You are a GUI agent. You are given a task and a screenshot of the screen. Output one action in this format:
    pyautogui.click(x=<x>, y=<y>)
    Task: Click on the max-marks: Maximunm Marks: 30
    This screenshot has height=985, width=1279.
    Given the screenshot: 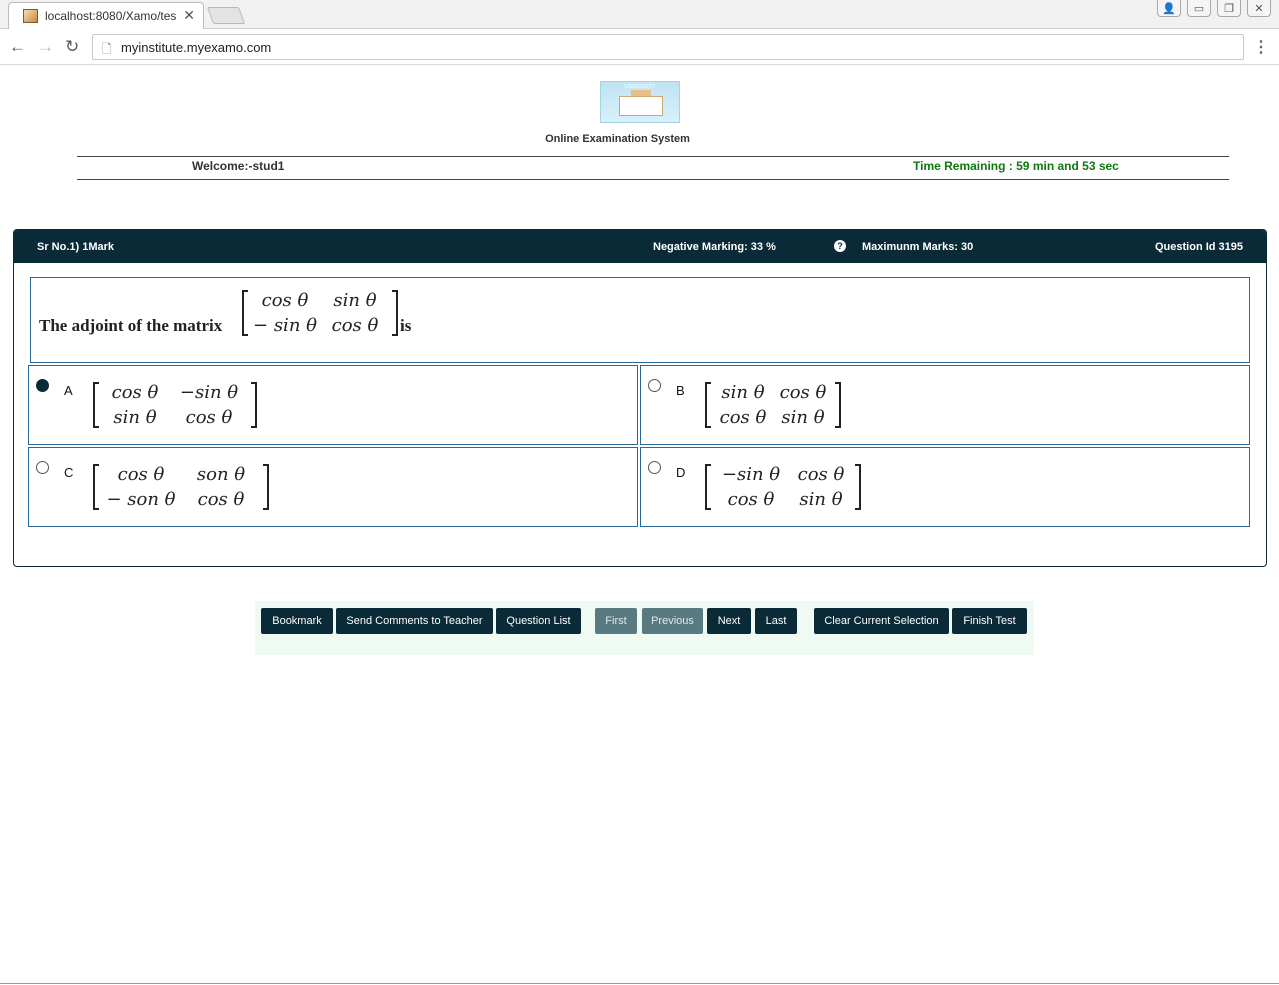 What is the action you would take?
    pyautogui.click(x=918, y=247)
    